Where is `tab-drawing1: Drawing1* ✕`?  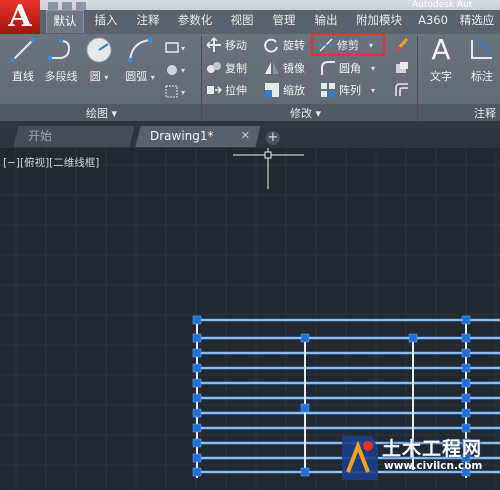 tab-drawing1: Drawing1* ✕ is located at coordinates (198, 136).